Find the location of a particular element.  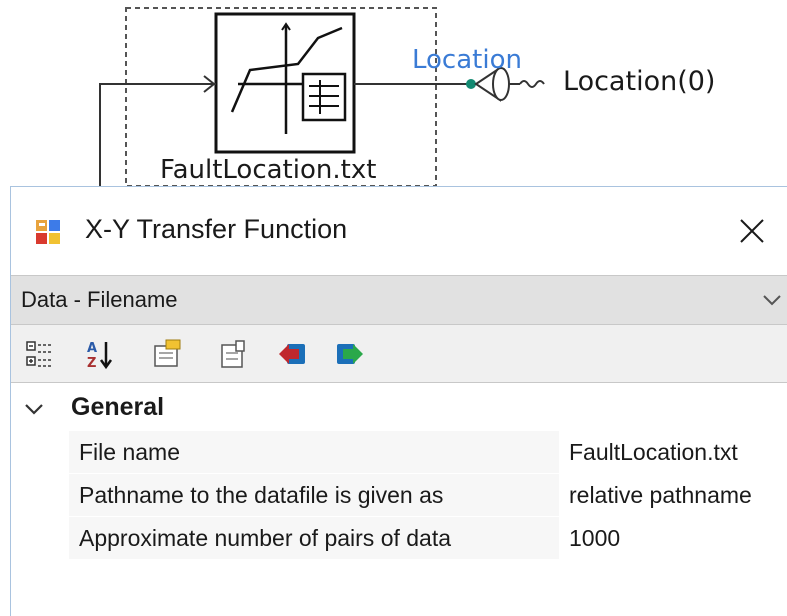

categorized-icon is located at coordinates (39, 354).